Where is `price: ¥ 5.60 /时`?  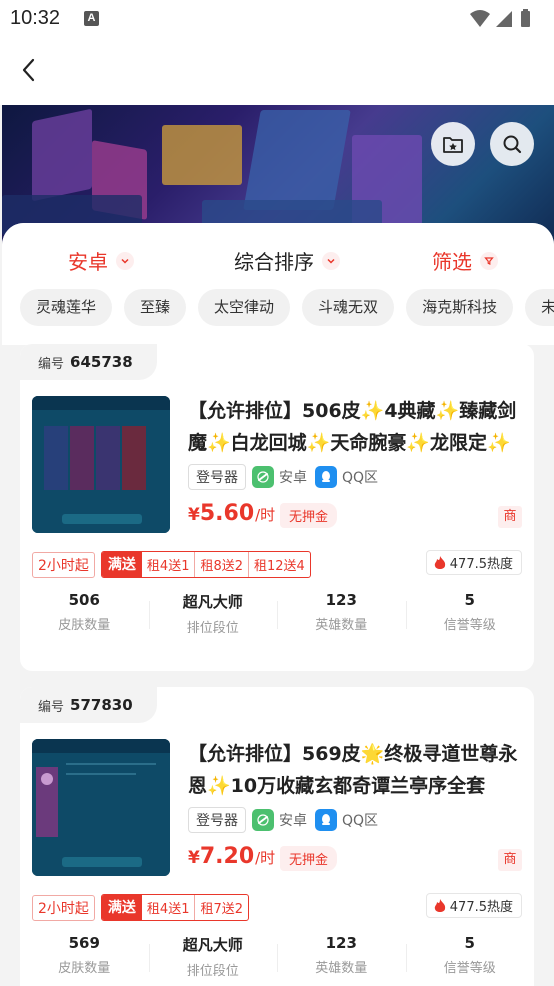
price: ¥ 5.60 /时 is located at coordinates (231, 513).